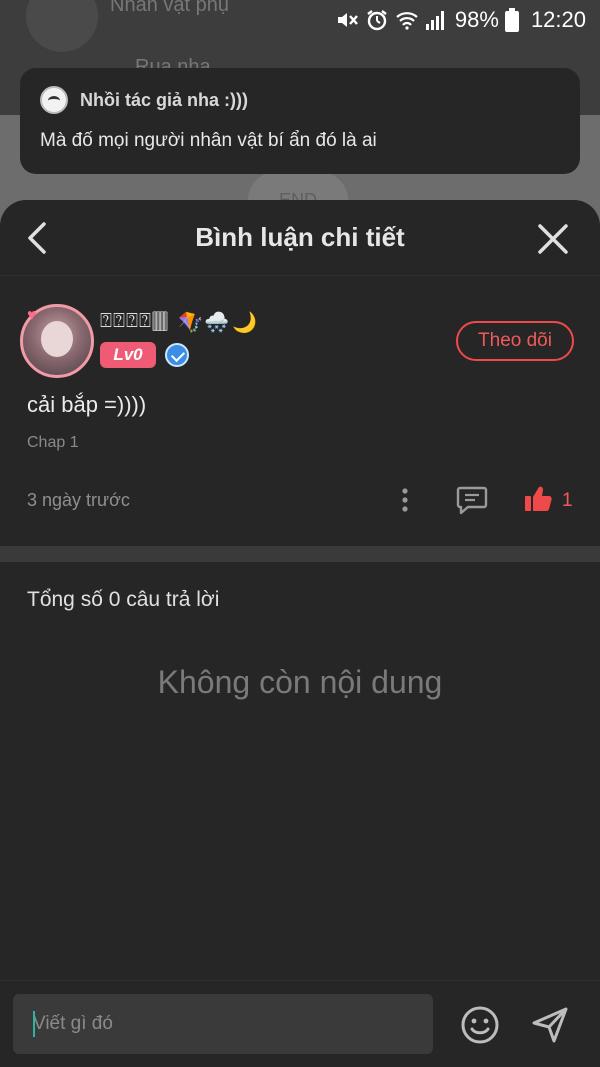  I want to click on toast-body: Mà đố mọi người nhân vật bí ẩn đó là ai, so click(208, 140).